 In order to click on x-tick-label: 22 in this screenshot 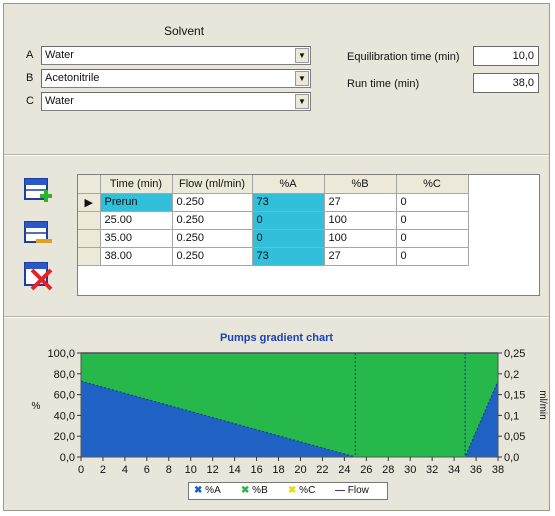, I will do `click(322, 470)`.